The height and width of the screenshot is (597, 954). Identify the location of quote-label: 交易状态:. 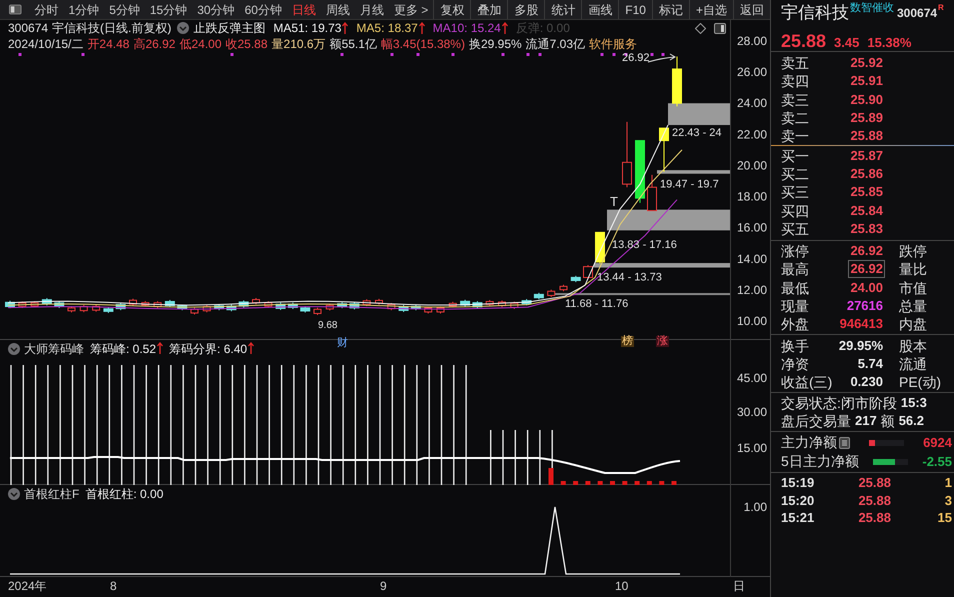
(811, 403).